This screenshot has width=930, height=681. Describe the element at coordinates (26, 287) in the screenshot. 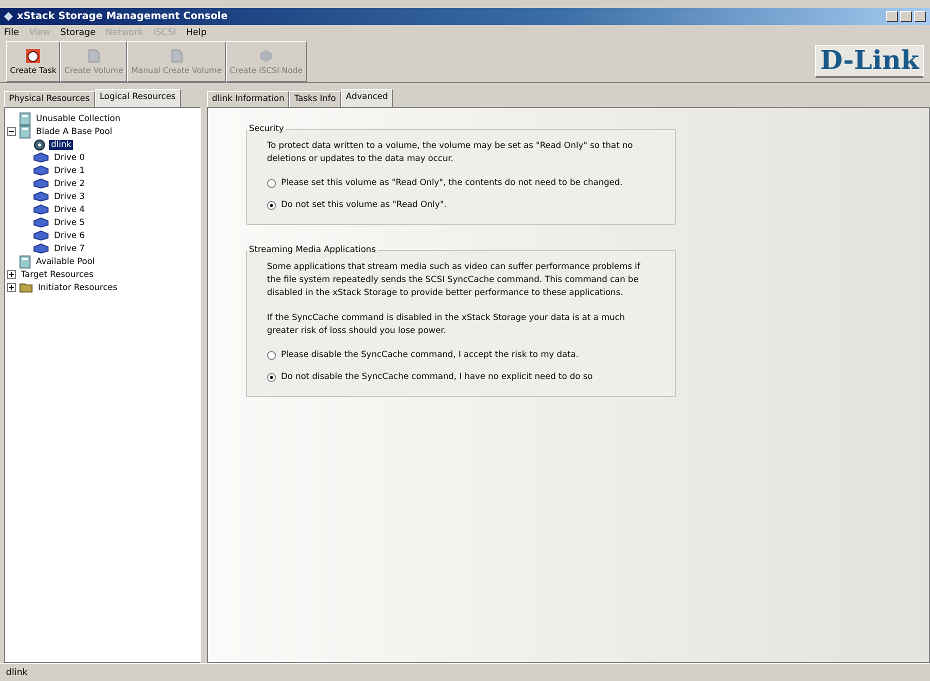

I see `folder-icon` at that location.